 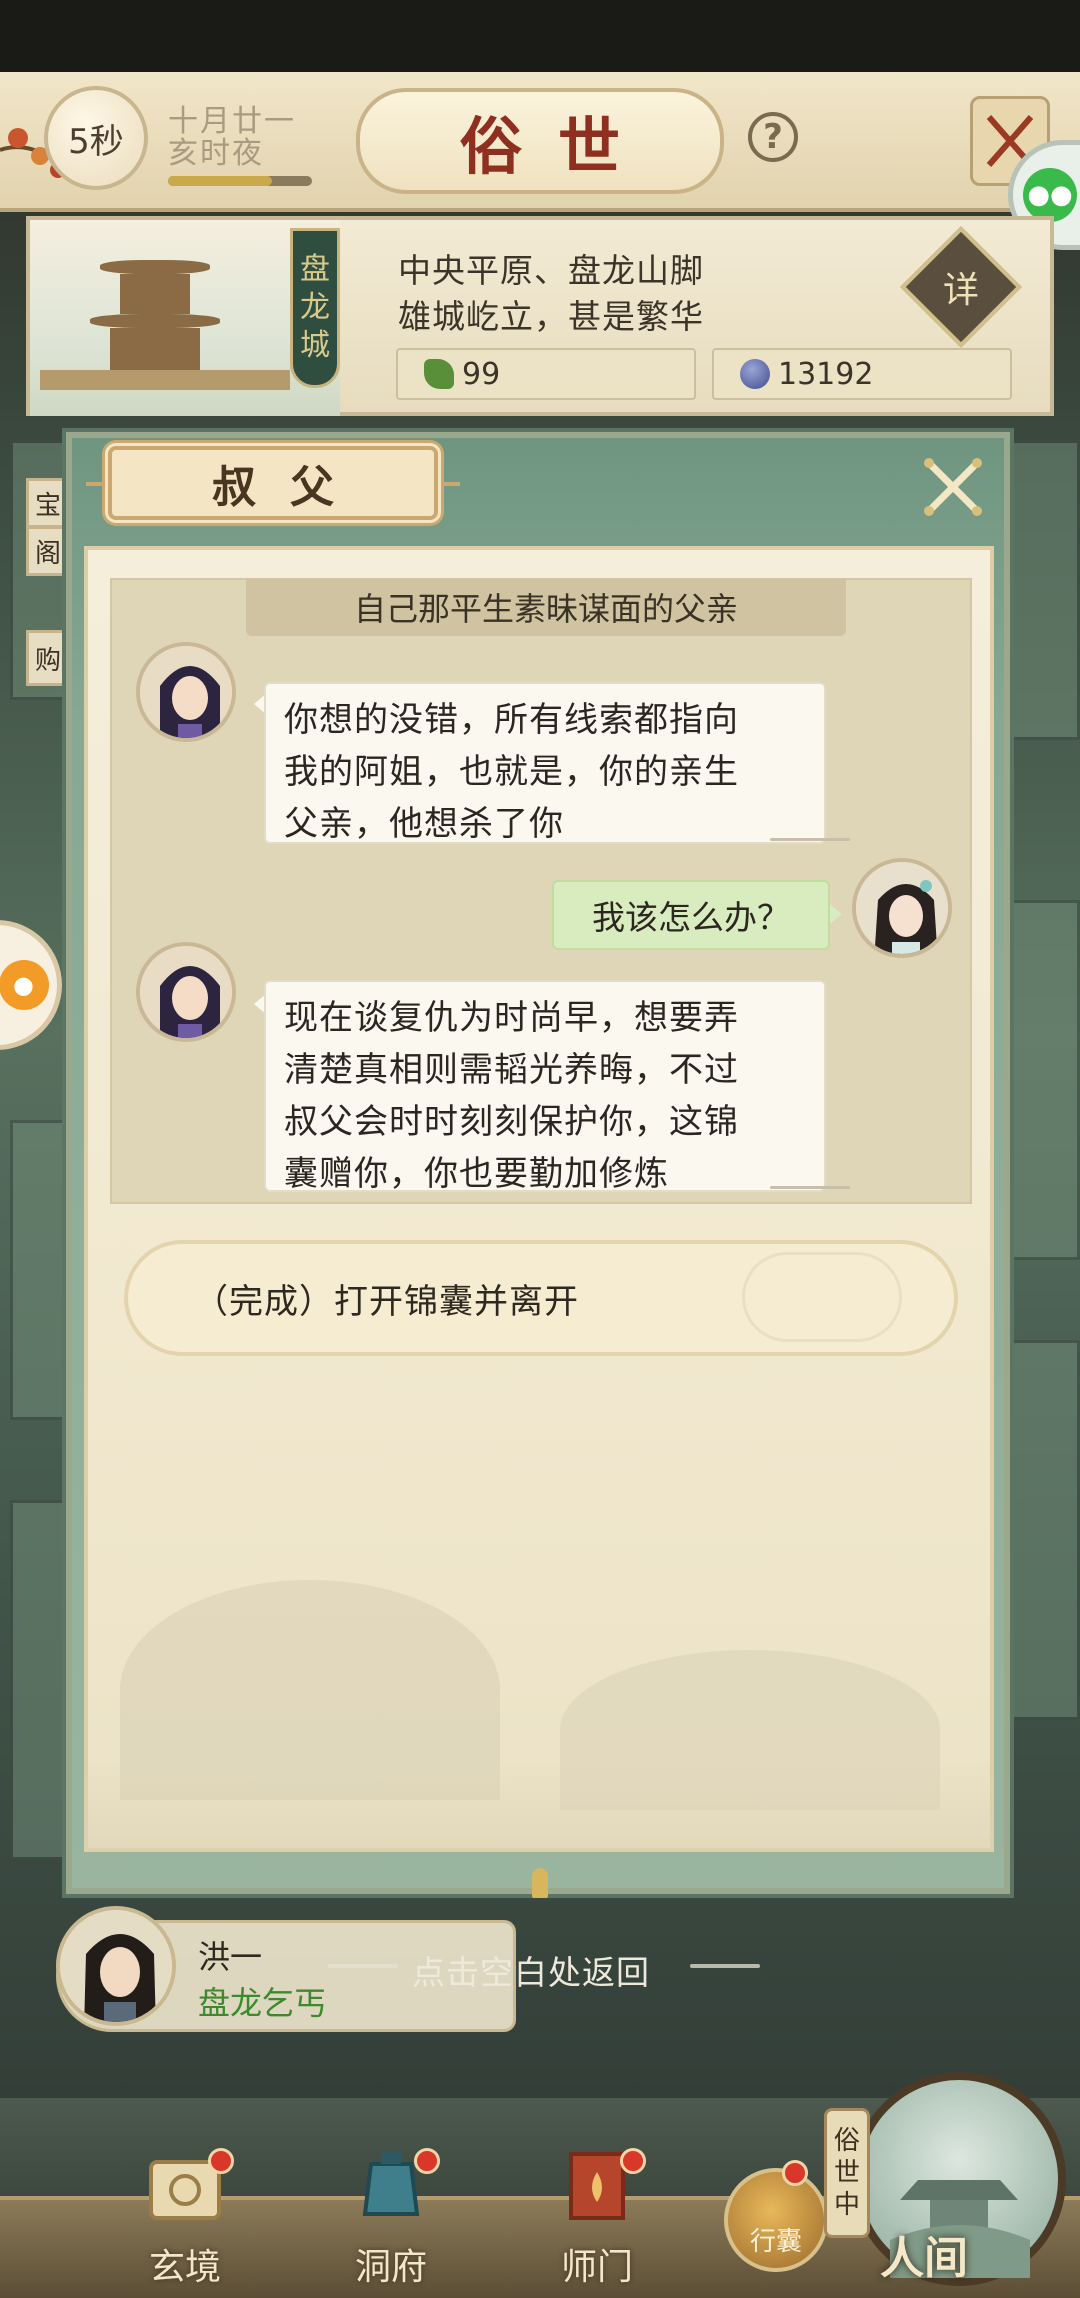 I want to click on side-tab-label: 购, so click(x=47, y=660).